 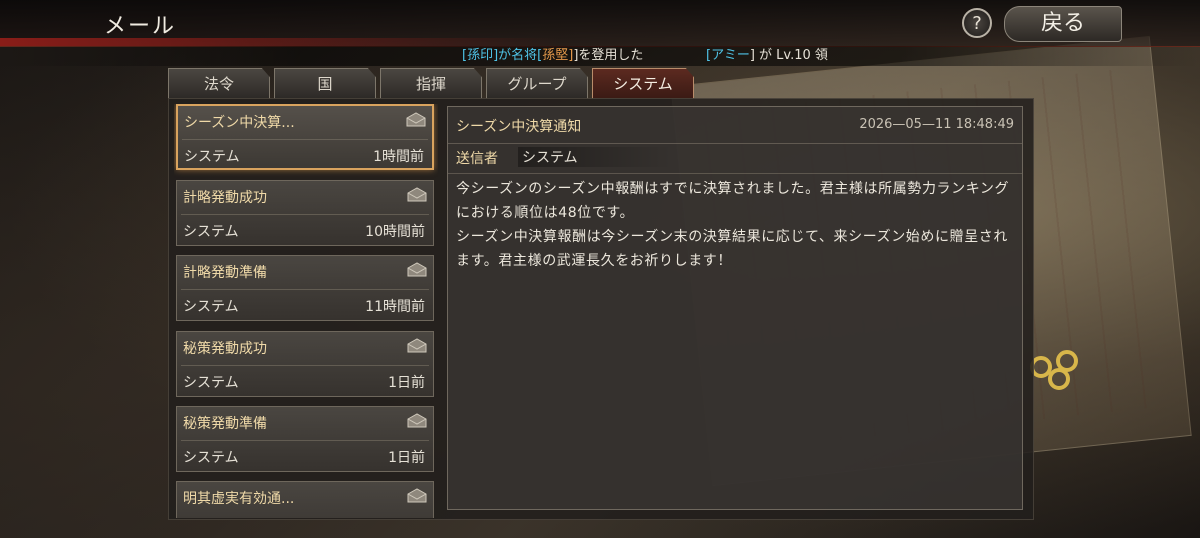 I want to click on mail-subject: 計略発動準備, so click(x=225, y=273).